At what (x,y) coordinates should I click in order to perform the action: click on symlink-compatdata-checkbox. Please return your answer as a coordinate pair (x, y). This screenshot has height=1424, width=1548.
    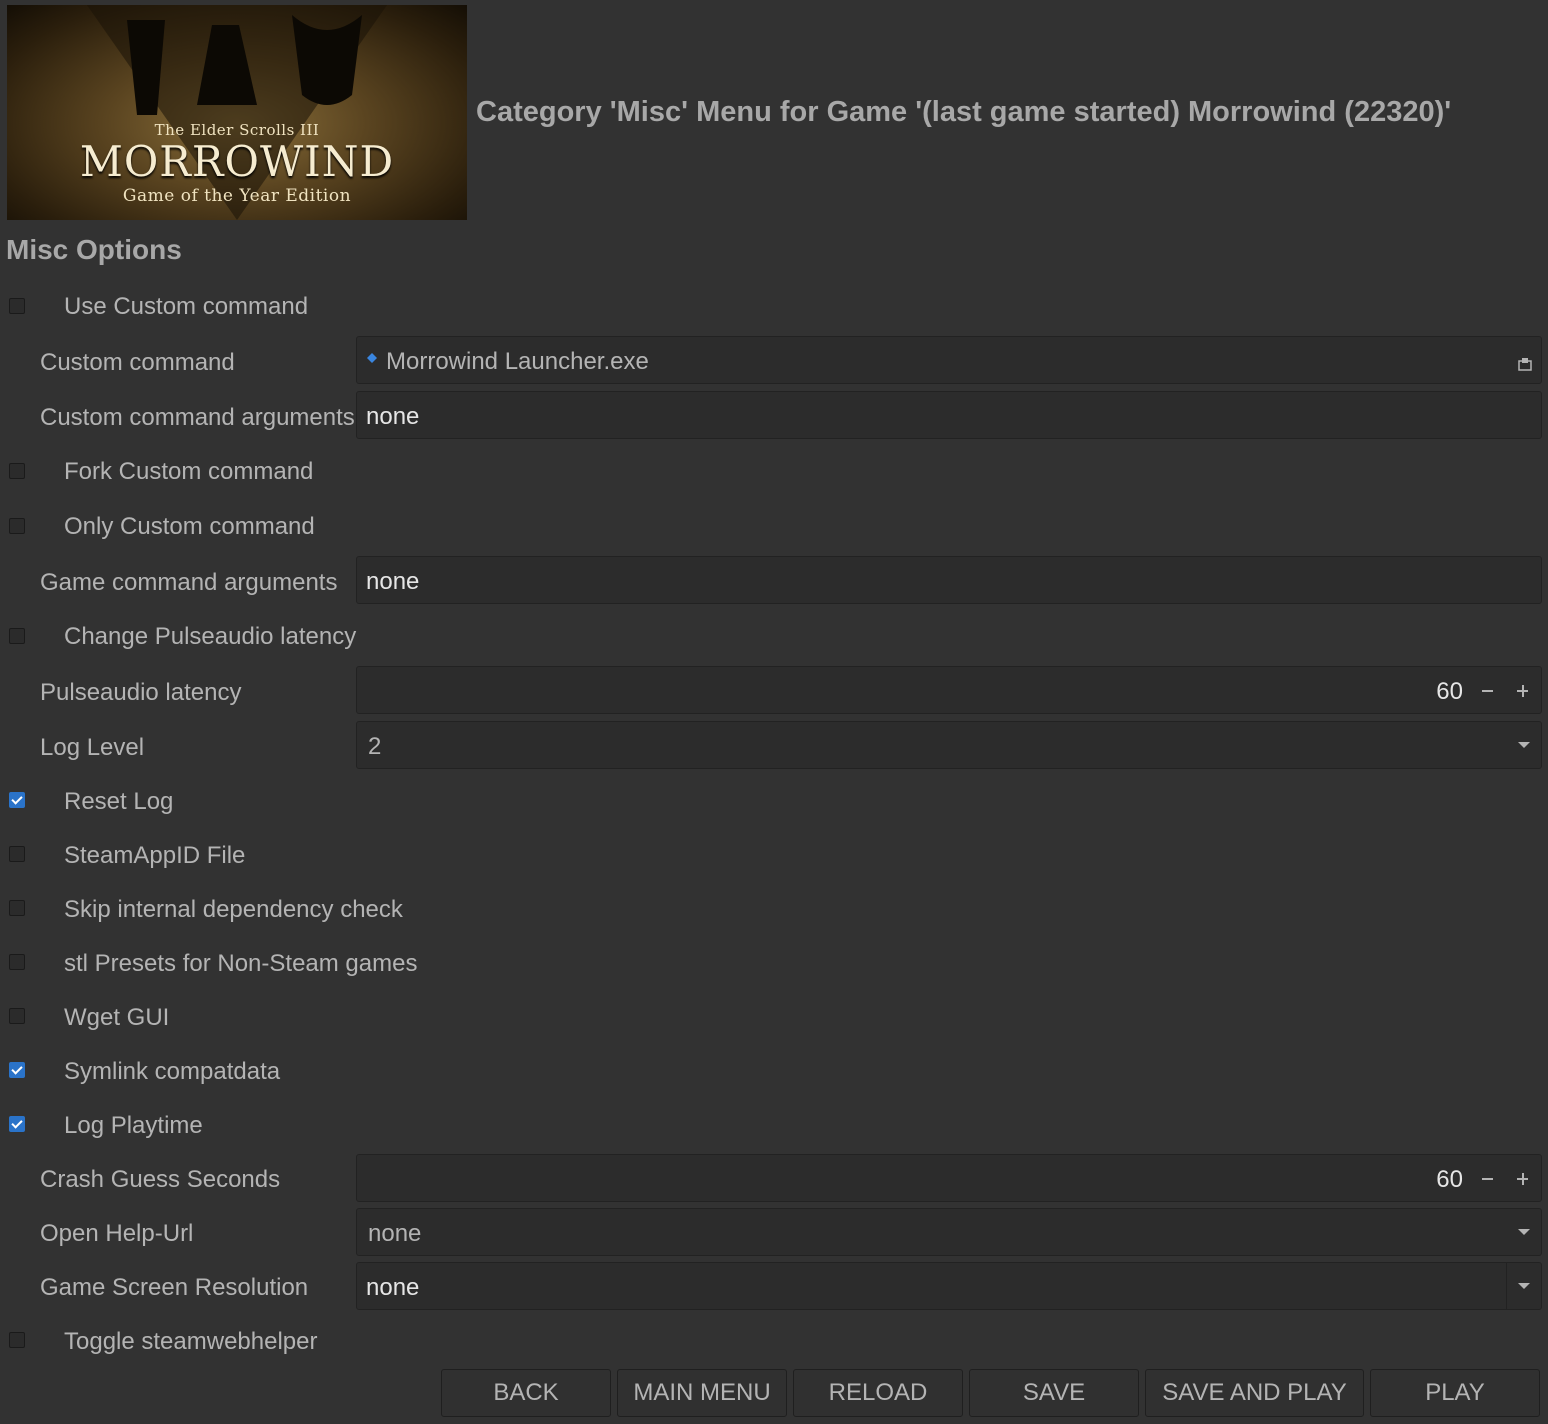
    Looking at the image, I should click on (17, 1070).